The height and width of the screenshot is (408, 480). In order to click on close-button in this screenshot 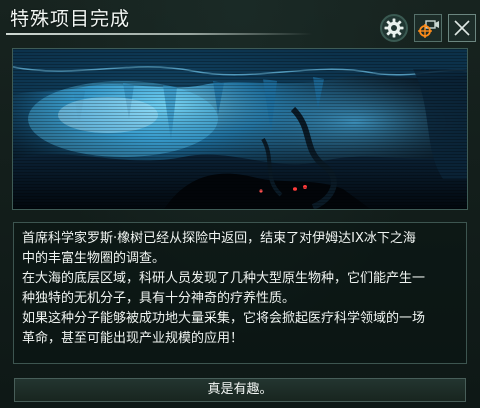, I will do `click(462, 28)`.